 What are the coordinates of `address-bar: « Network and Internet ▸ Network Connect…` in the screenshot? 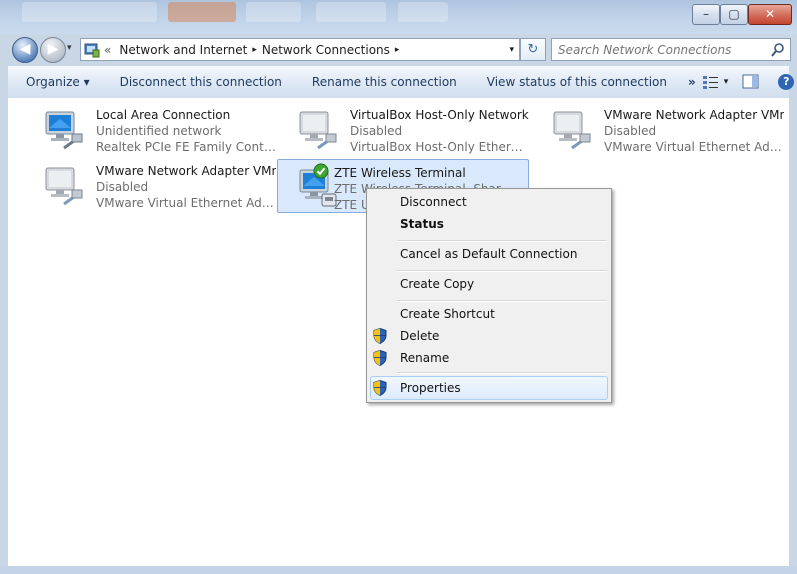 It's located at (300, 49).